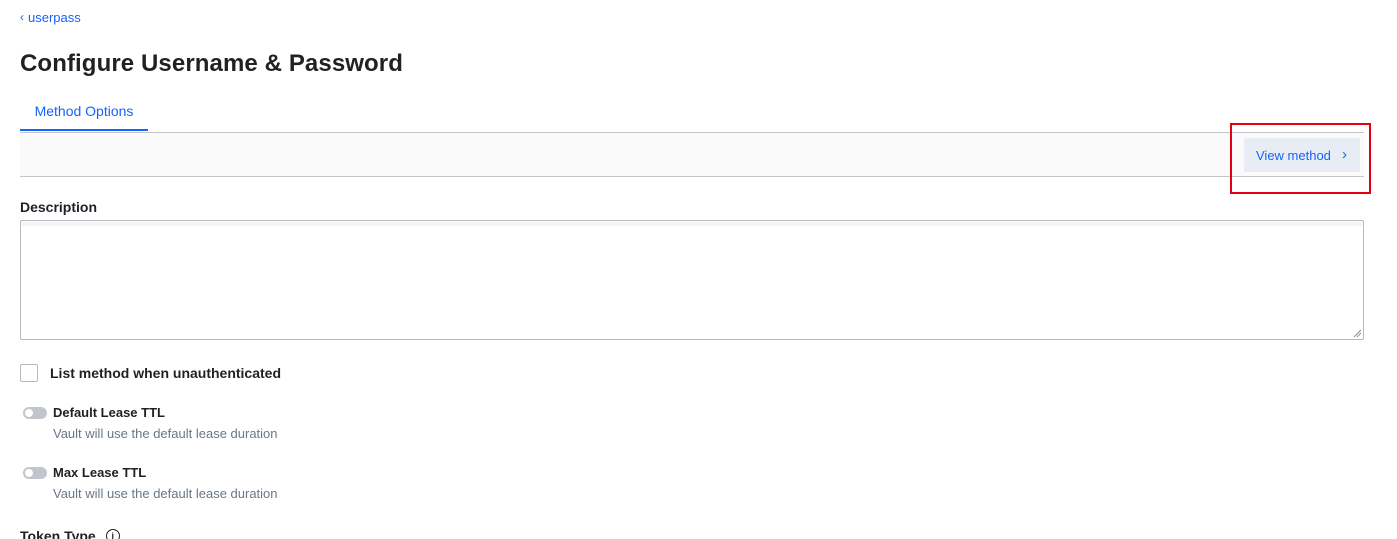  I want to click on max-lease-ttl-title: Max Lease TTL, so click(100, 472).